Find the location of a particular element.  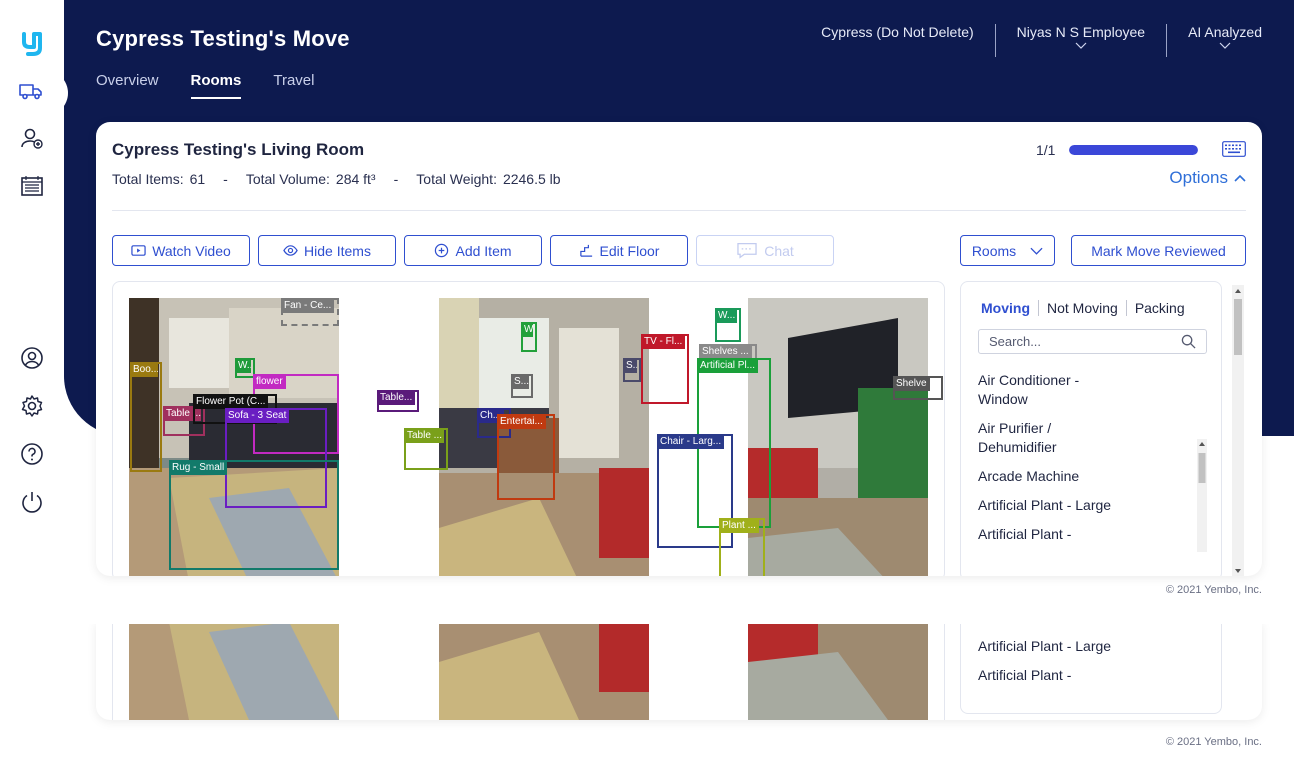

chat-button: Chat is located at coordinates (765, 250).